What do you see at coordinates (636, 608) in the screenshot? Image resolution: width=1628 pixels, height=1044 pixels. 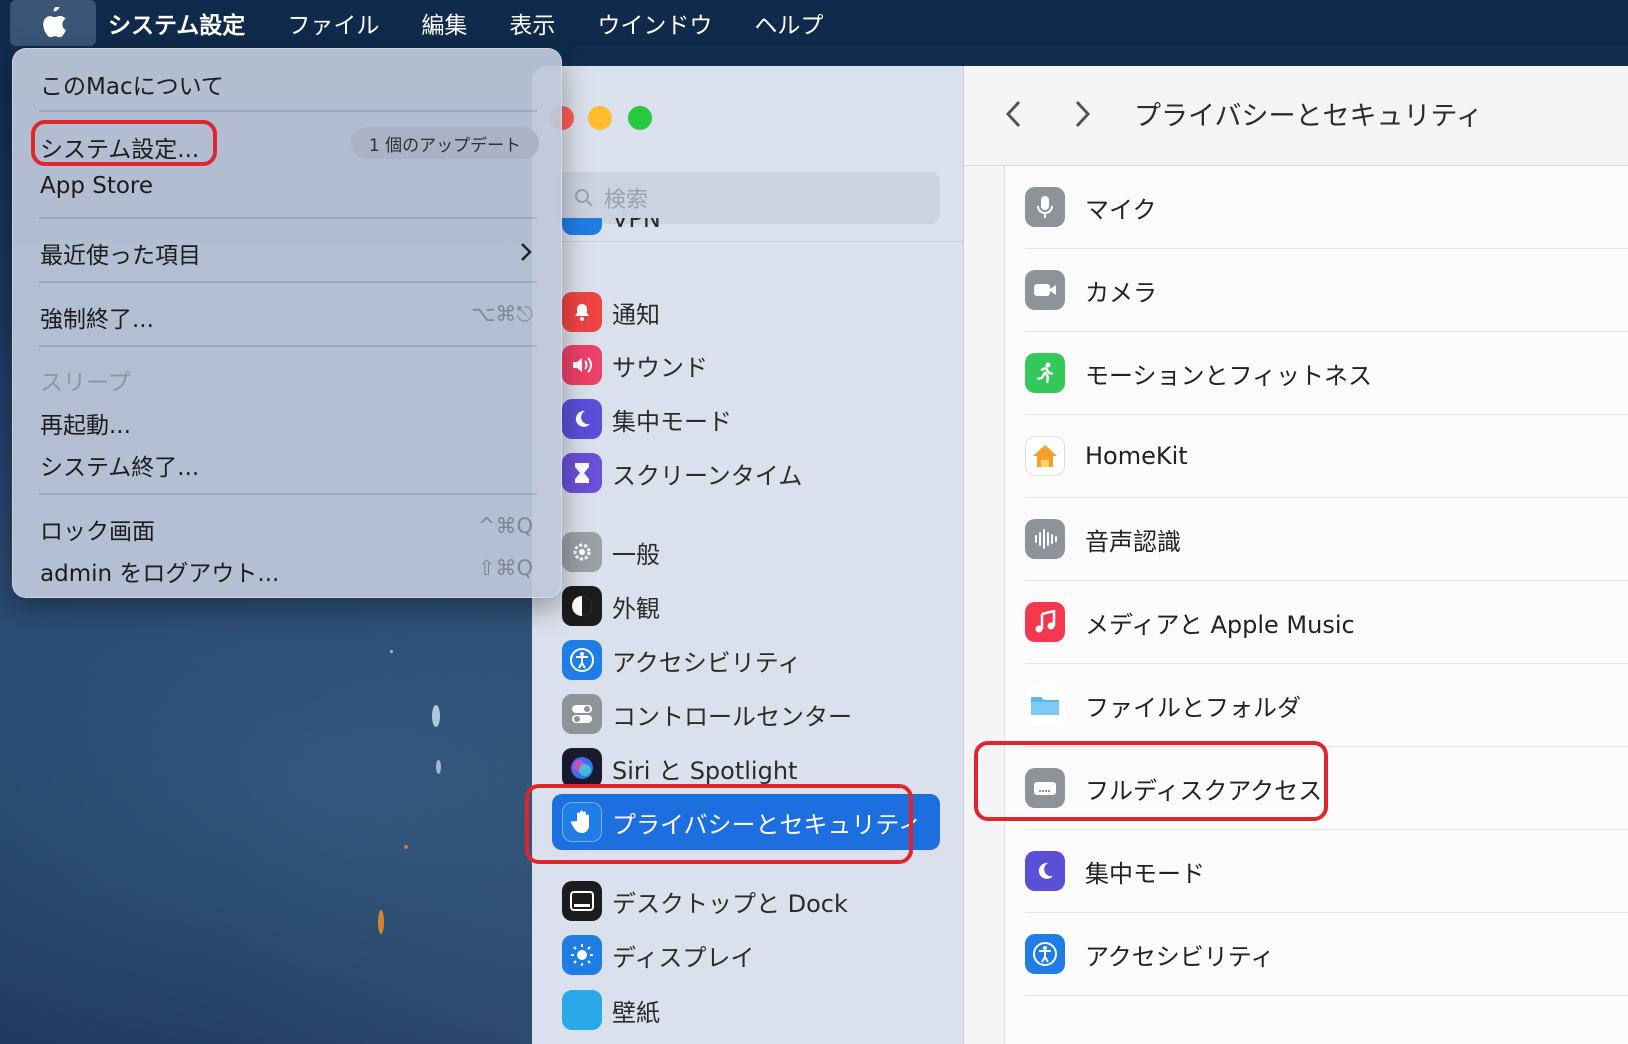 I see `sidebar-item-label: 外観` at bounding box center [636, 608].